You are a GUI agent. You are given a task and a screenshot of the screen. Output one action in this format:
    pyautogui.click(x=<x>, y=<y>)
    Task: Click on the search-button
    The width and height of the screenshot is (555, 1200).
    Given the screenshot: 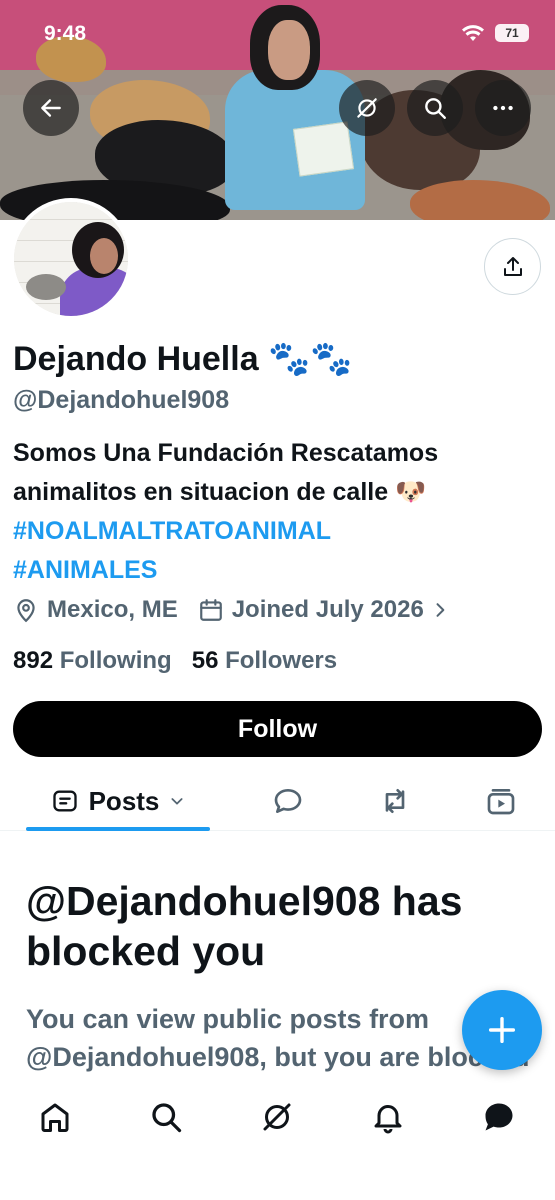 What is the action you would take?
    pyautogui.click(x=435, y=108)
    